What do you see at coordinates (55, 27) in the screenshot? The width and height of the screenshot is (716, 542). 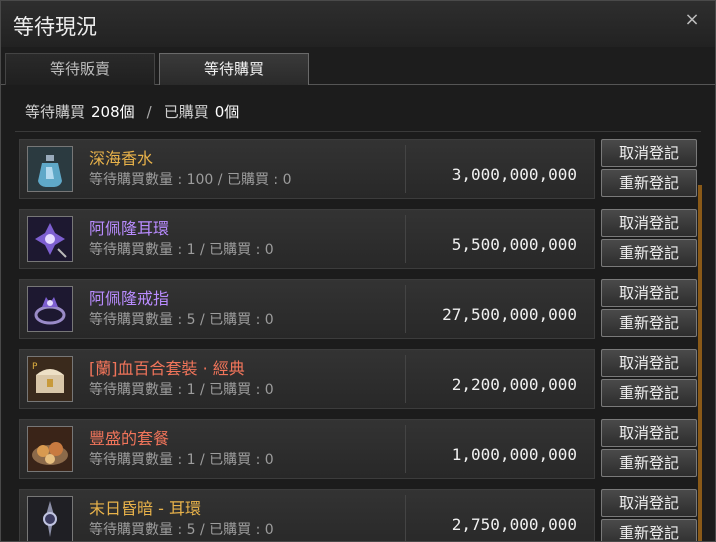 I see `window-title: 等待現況` at bounding box center [55, 27].